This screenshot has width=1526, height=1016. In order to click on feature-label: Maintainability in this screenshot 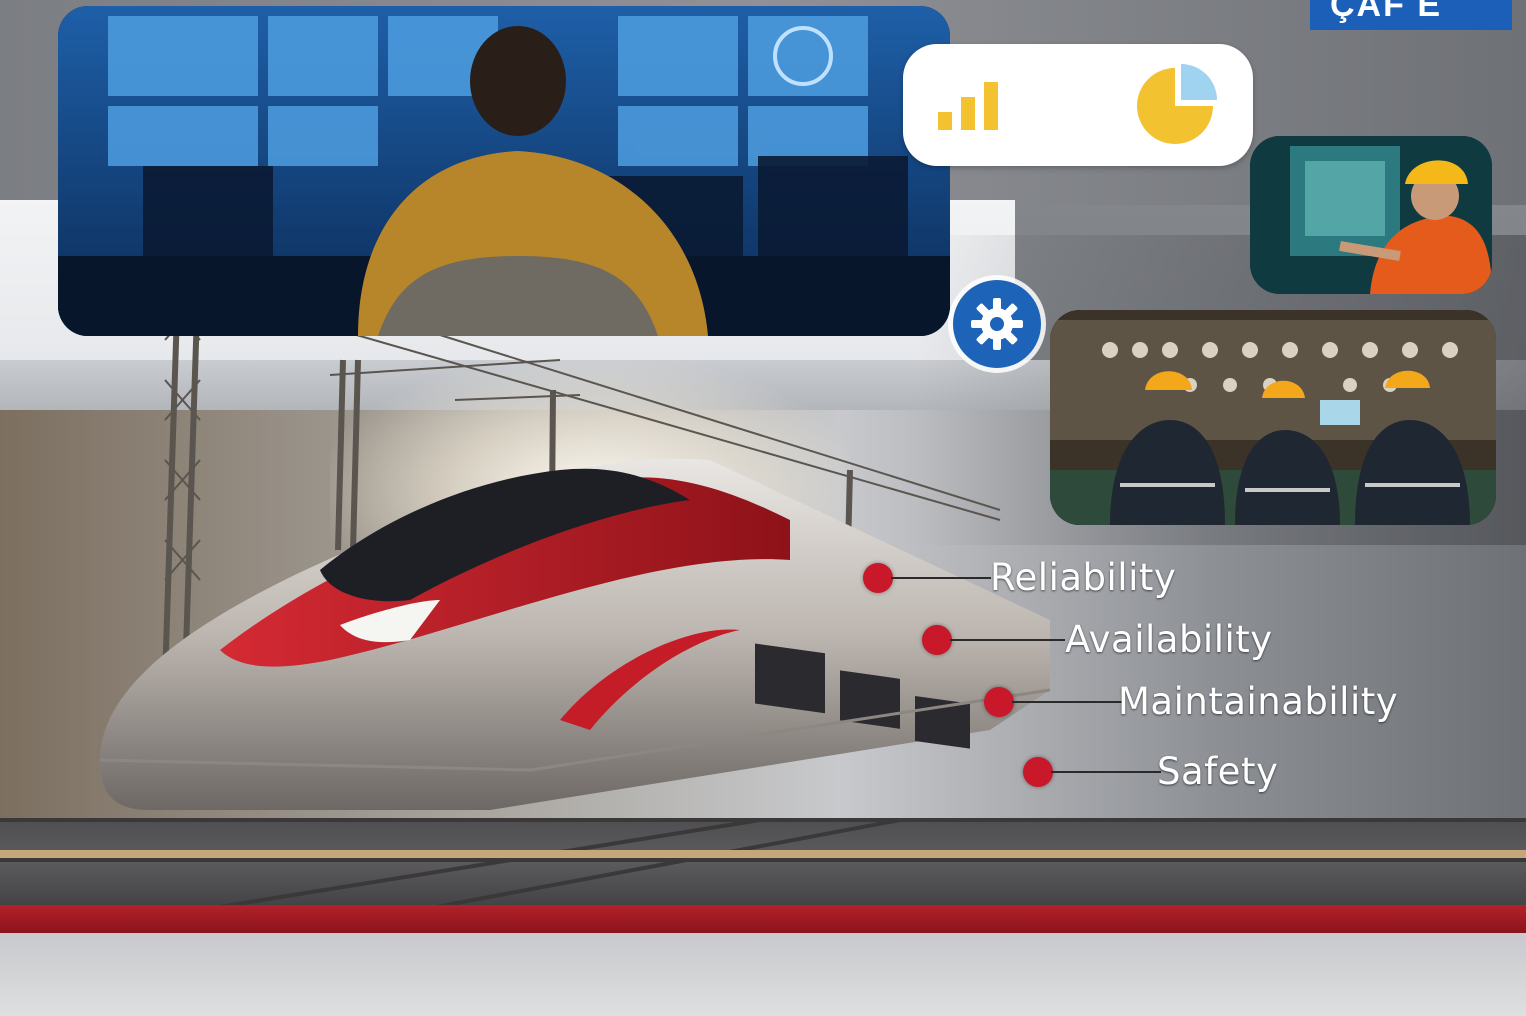, I will do `click(1258, 701)`.